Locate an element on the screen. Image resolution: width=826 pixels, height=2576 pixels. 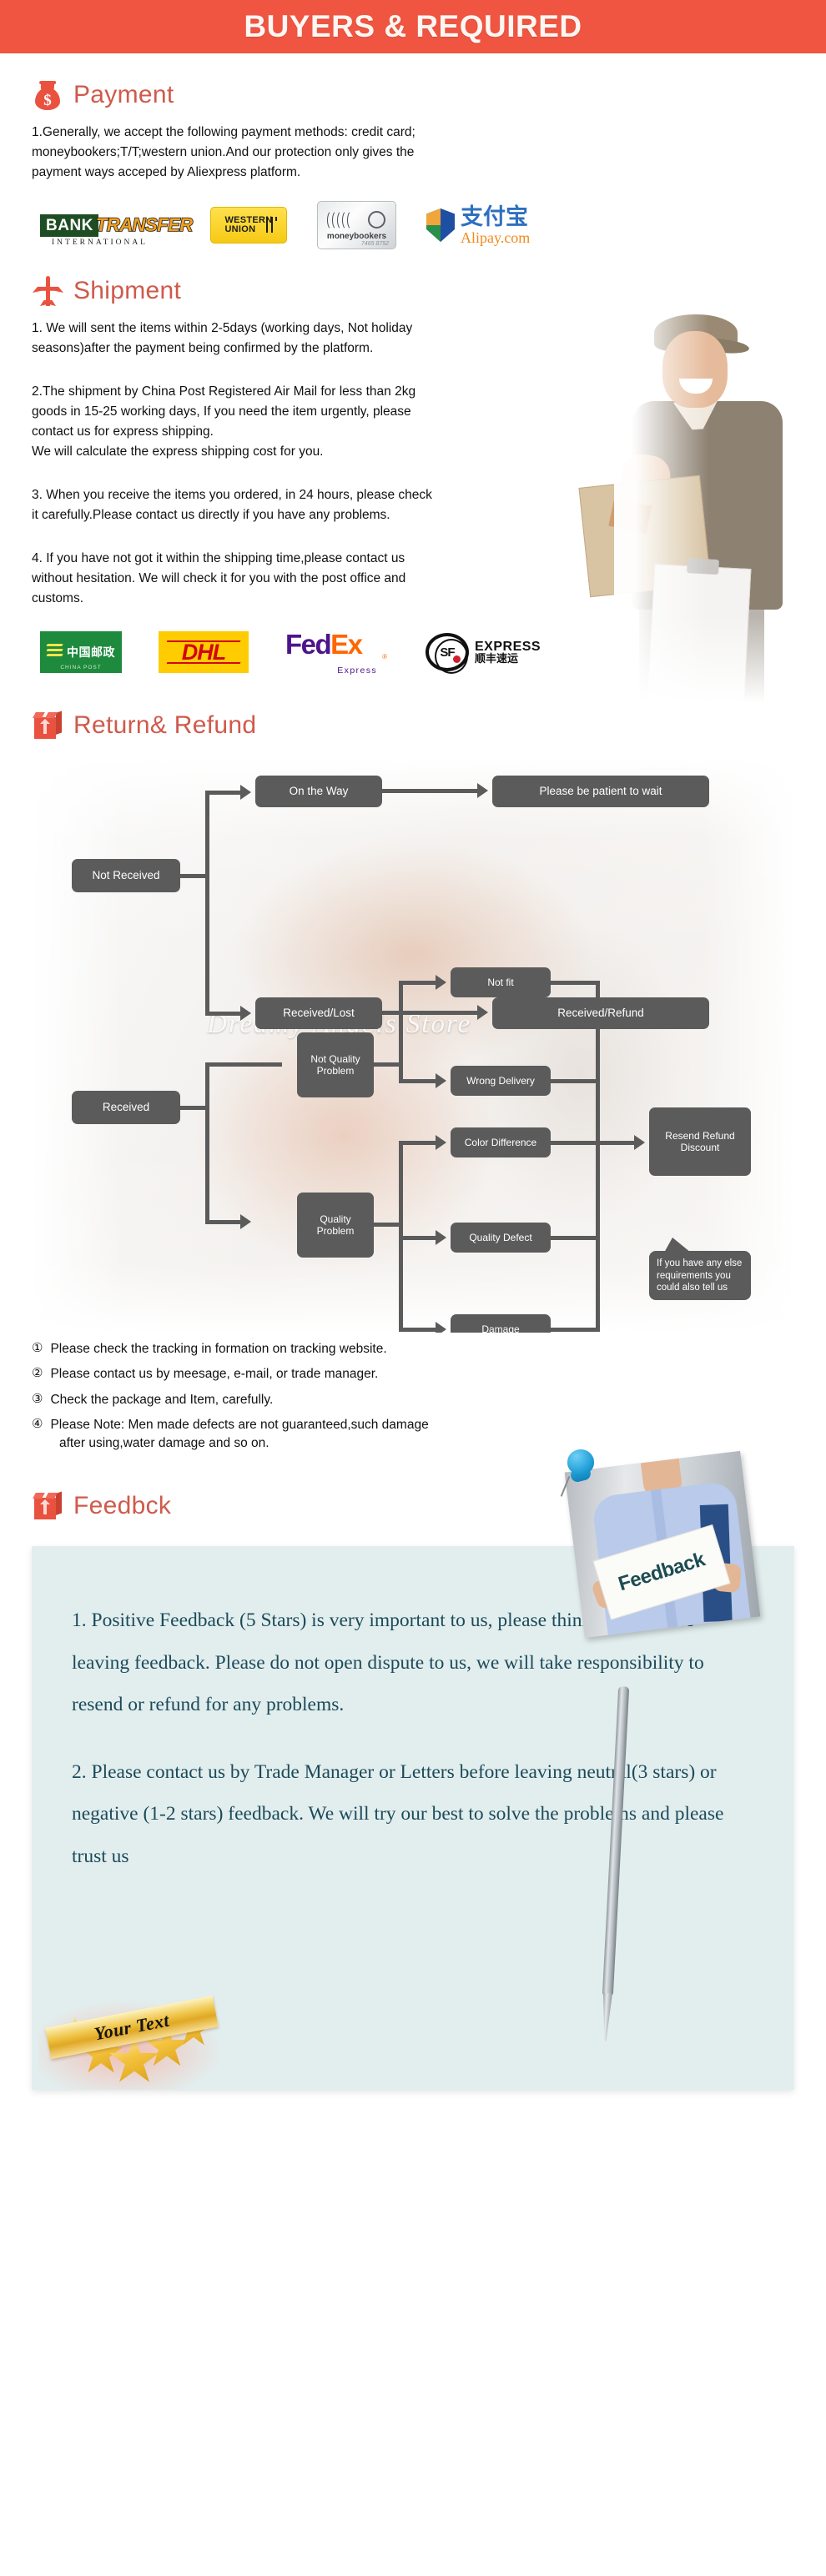
fedex-logo: FedEx ® Express is located at coordinates (337, 652).